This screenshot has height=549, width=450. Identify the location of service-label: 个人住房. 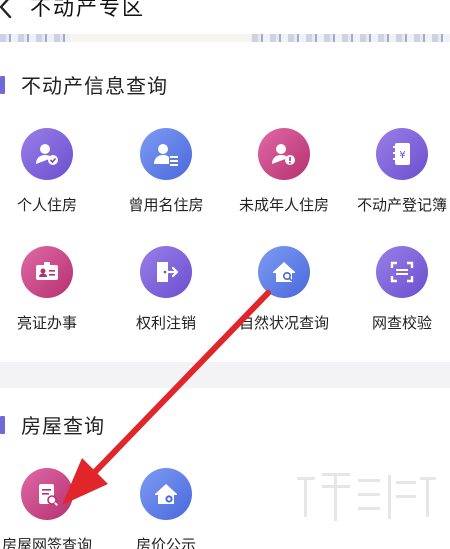
(46, 205).